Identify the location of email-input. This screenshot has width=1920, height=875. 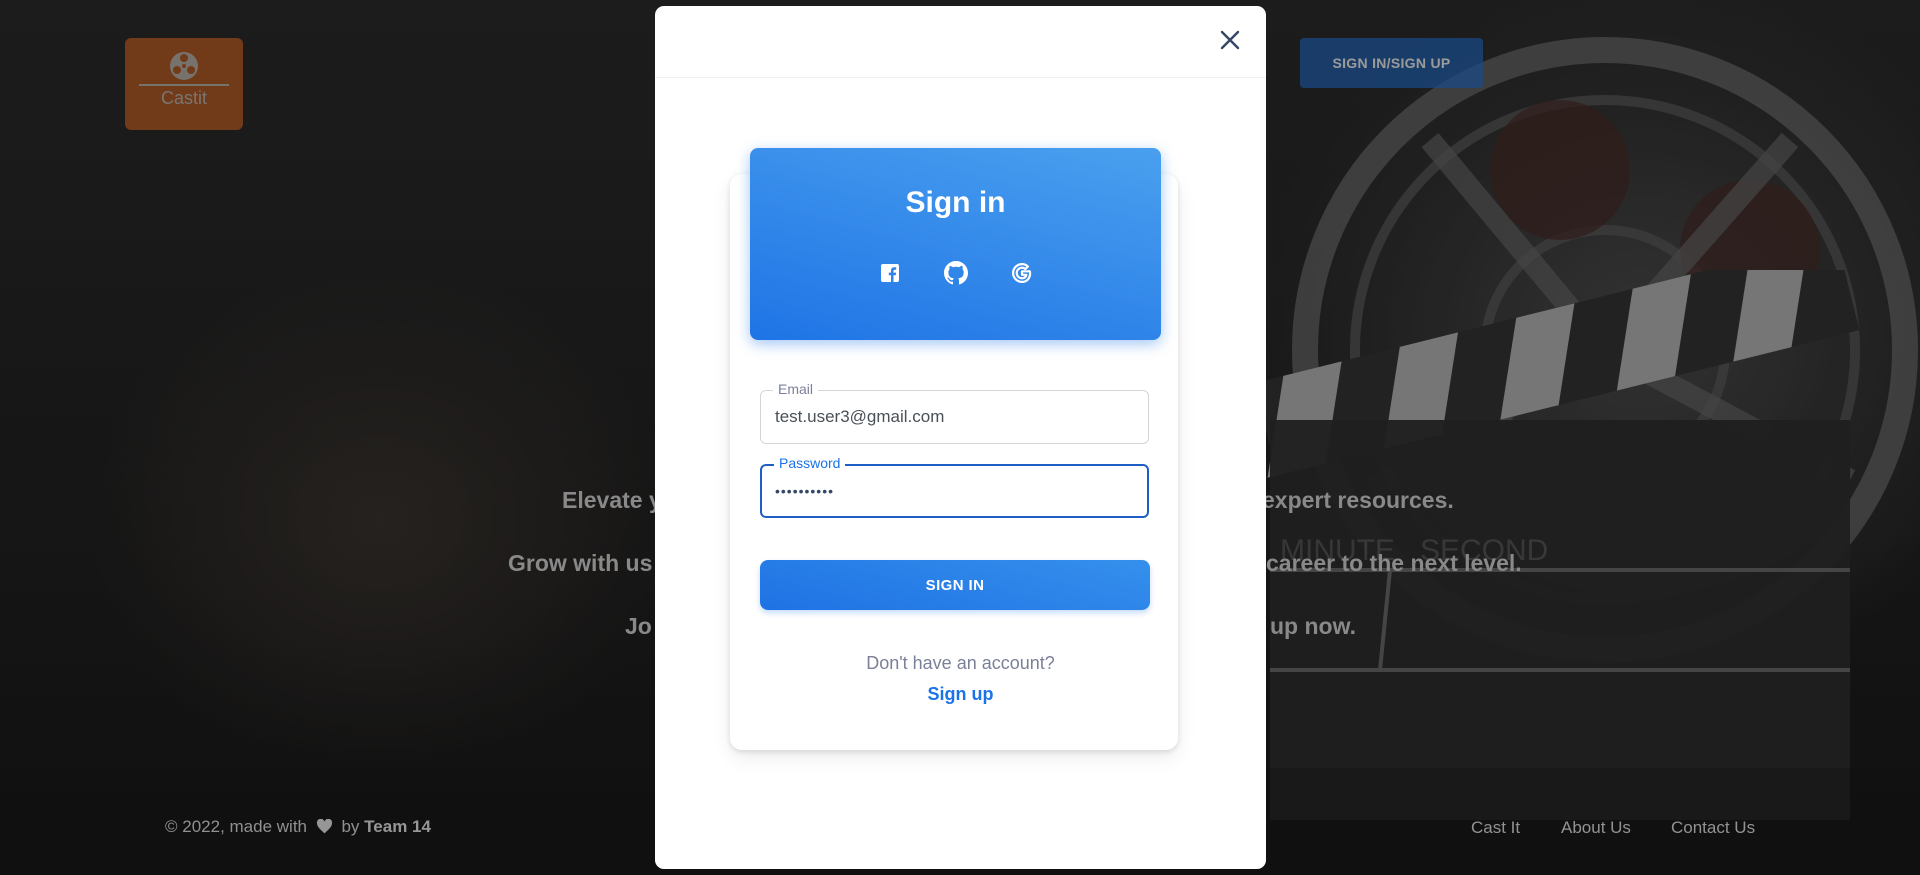
(956, 417).